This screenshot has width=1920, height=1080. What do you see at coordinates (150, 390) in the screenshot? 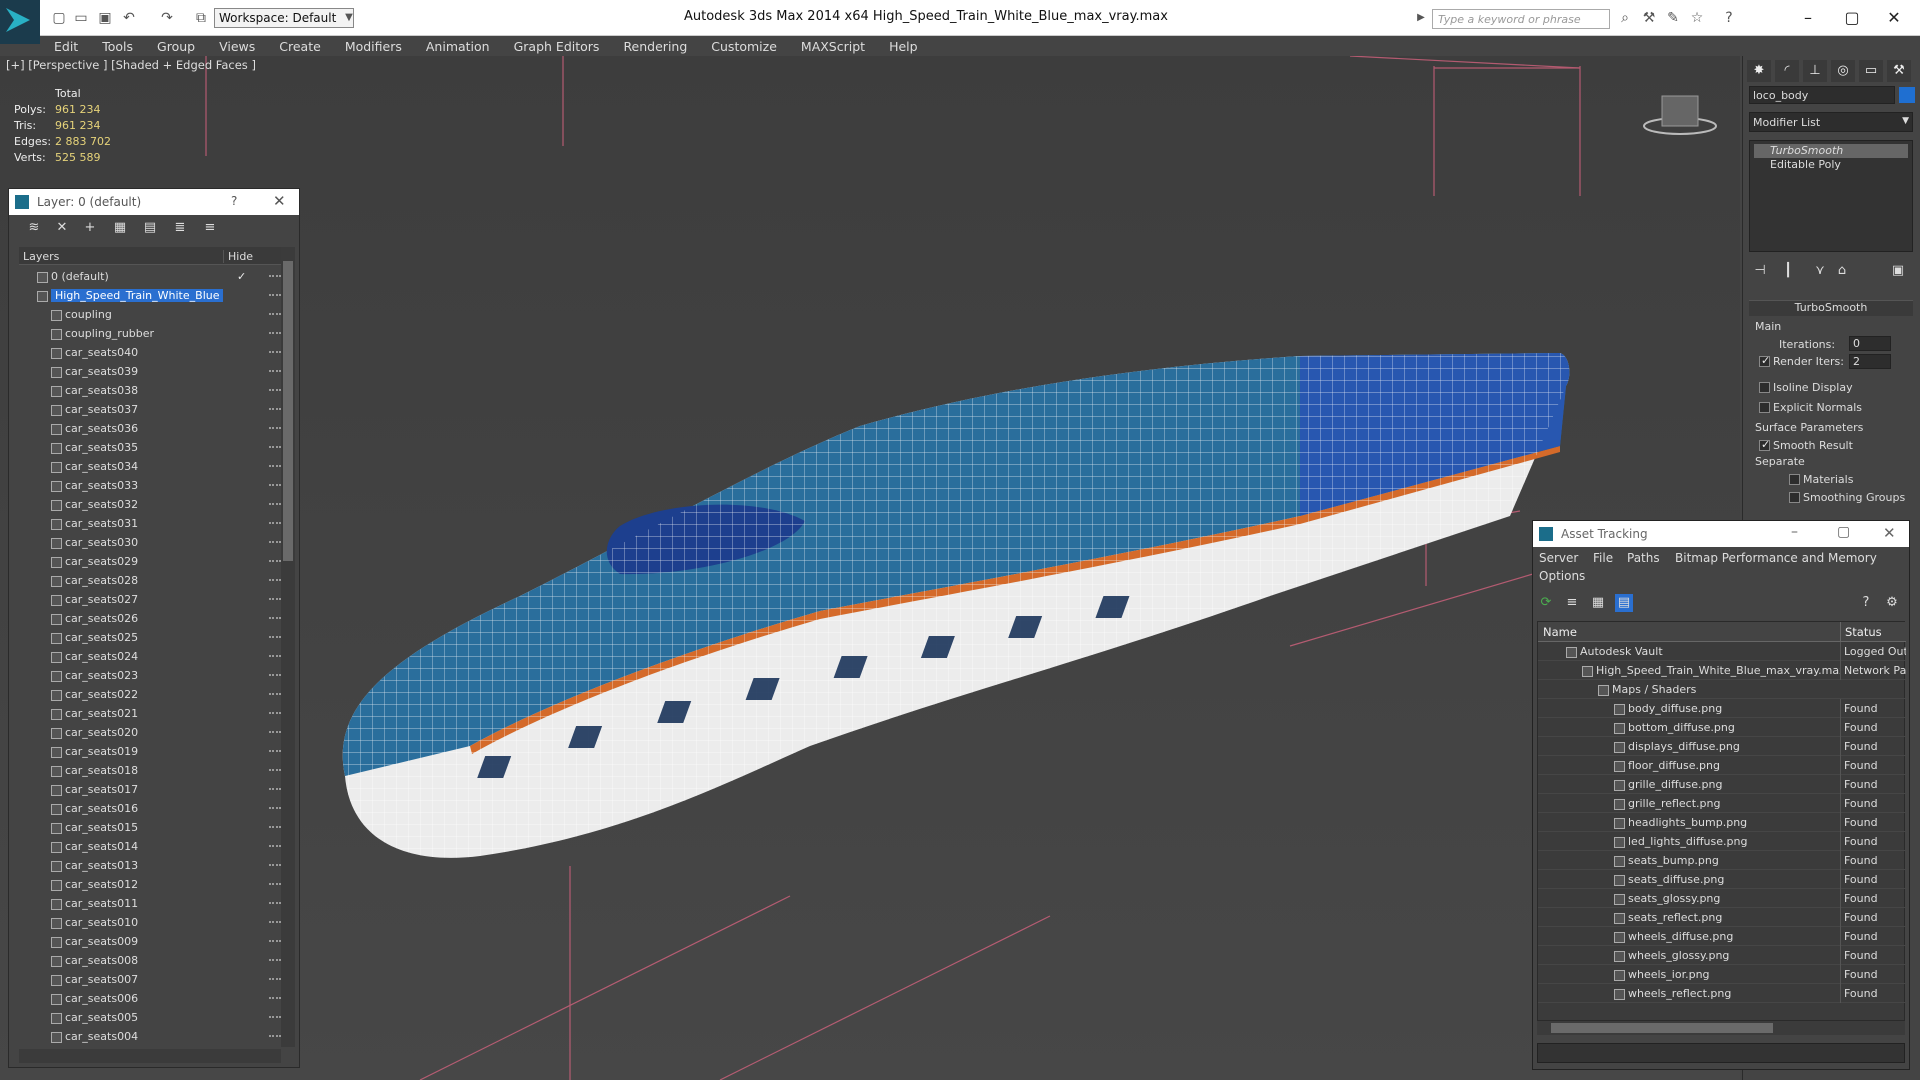
I see `layer-row: car_seats038` at bounding box center [150, 390].